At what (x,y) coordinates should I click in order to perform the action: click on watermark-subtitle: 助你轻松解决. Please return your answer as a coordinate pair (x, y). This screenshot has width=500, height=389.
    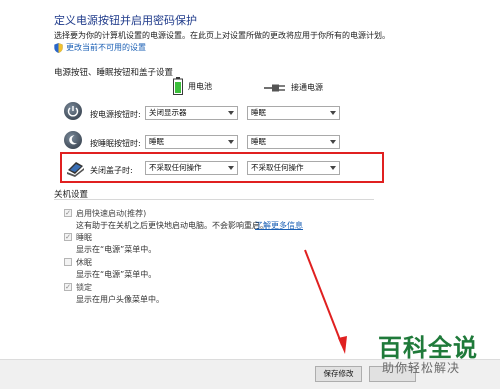
    Looking at the image, I should click on (421, 368).